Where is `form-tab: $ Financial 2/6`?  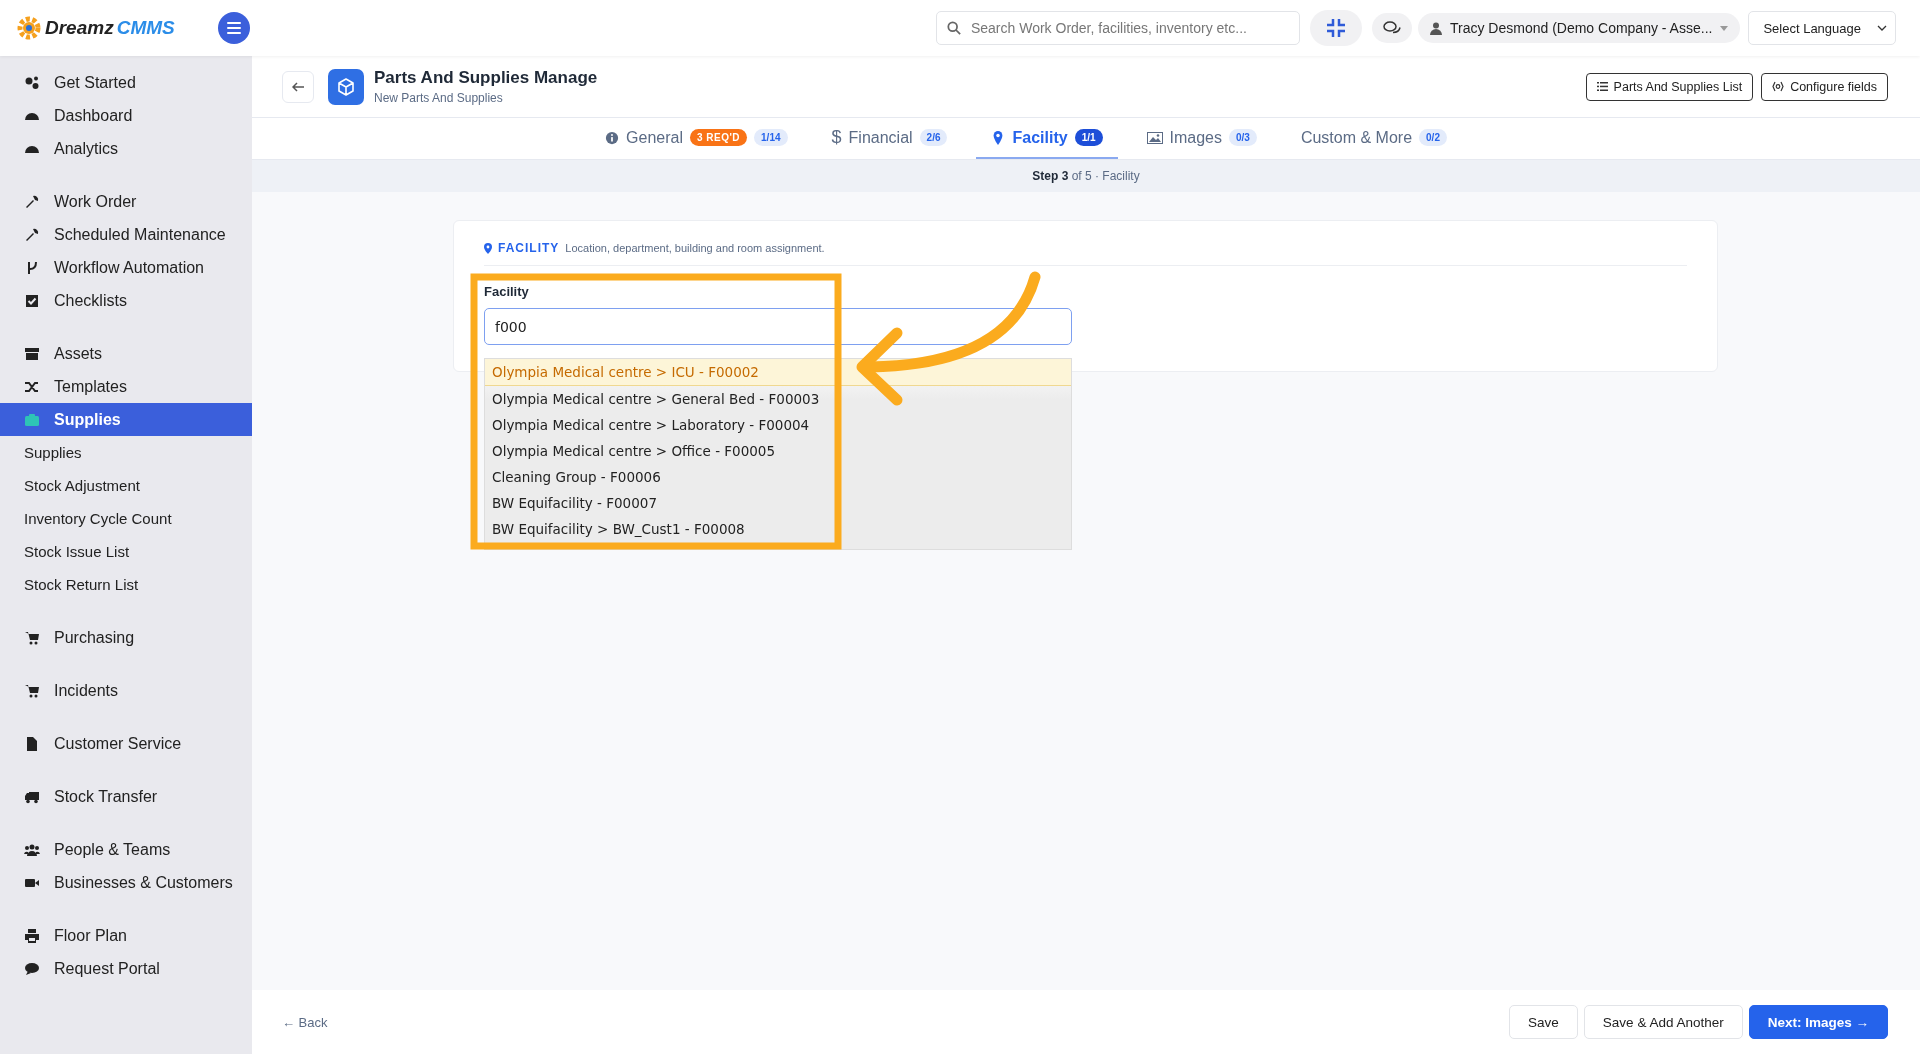 form-tab: $ Financial 2/6 is located at coordinates (889, 138).